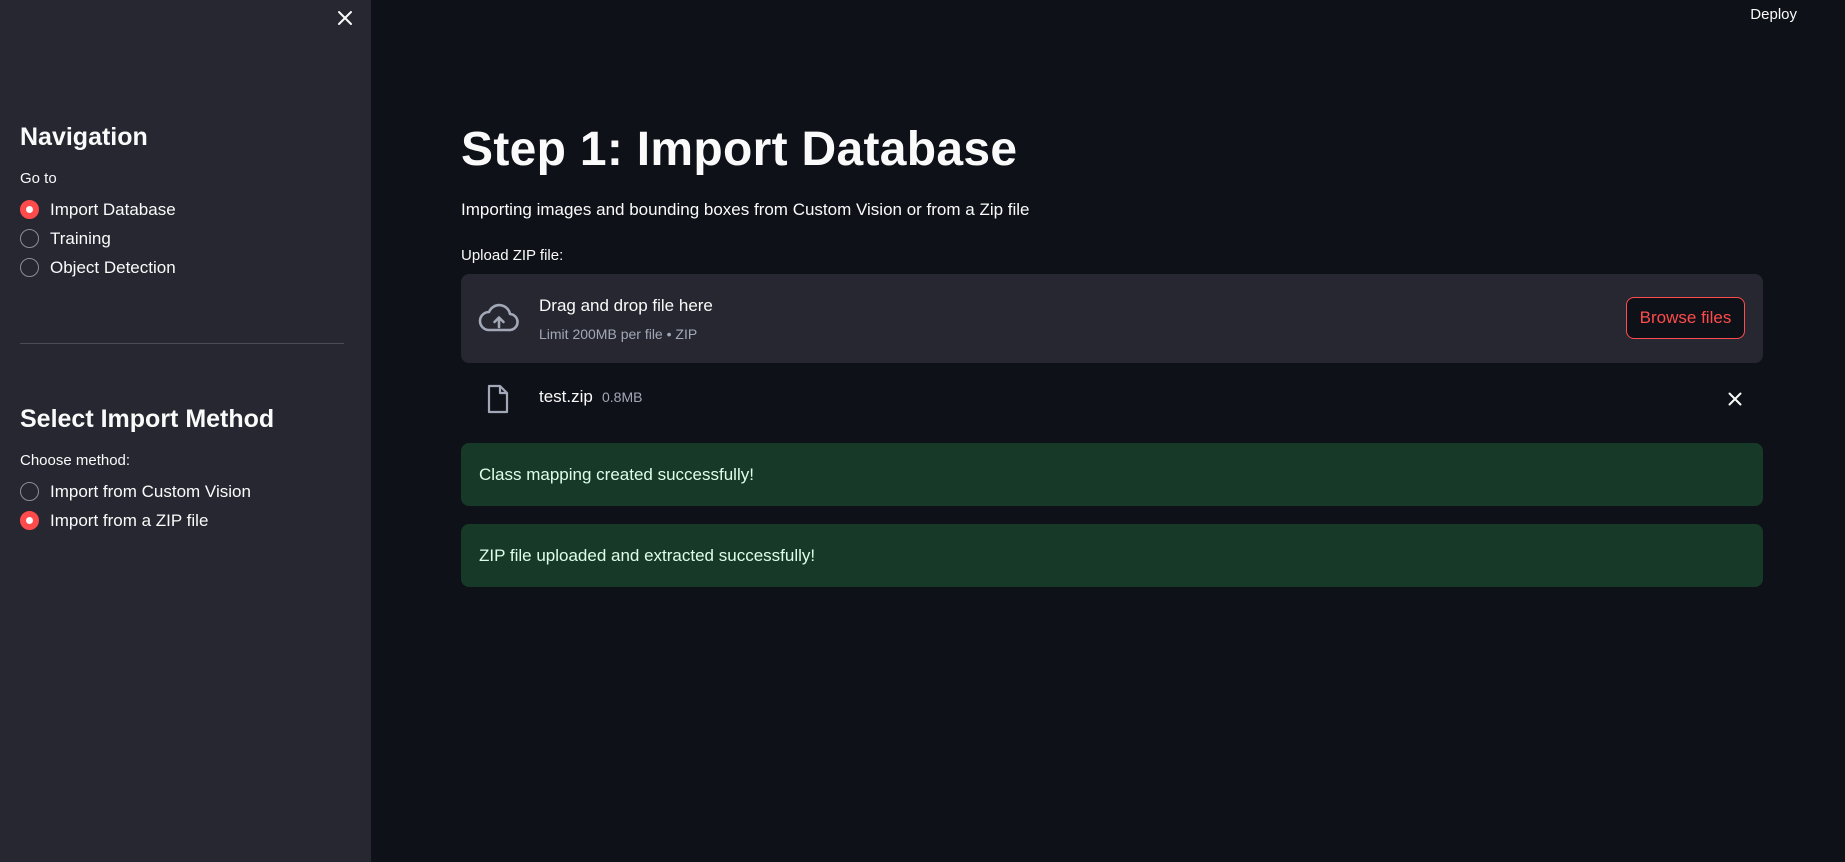 This screenshot has height=862, width=1845. I want to click on radio-import-zip: Import from a ZIP file, so click(182, 520).